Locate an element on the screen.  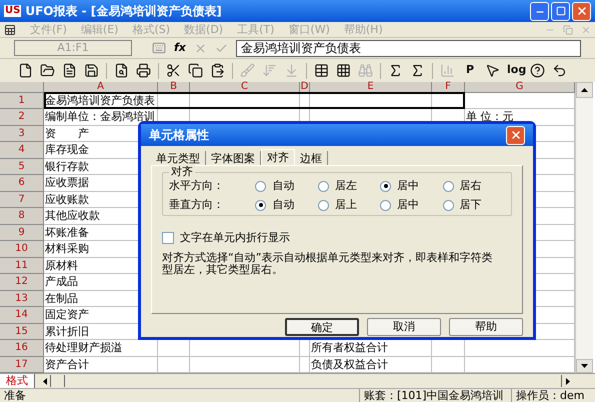
minimize-button is located at coordinates (539, 11).